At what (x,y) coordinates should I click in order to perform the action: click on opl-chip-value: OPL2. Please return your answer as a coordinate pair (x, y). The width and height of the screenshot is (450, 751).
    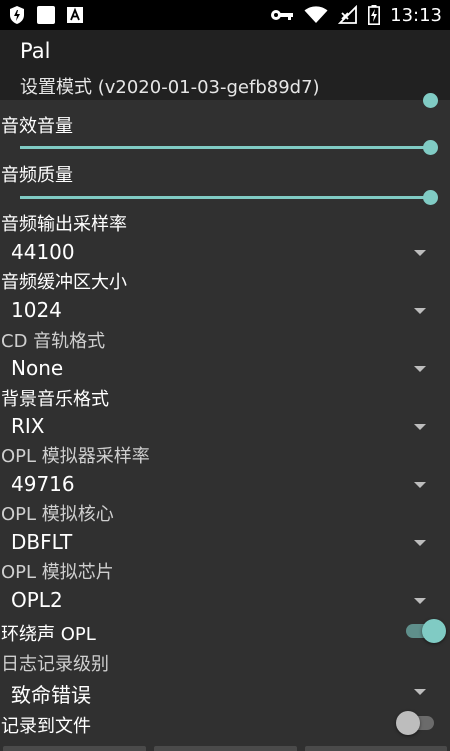
    Looking at the image, I should click on (37, 600).